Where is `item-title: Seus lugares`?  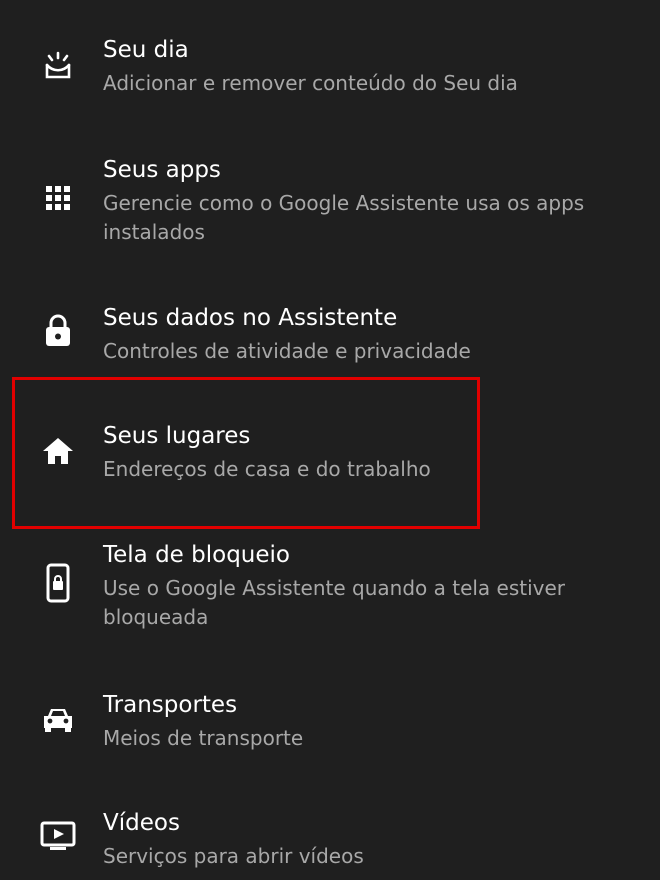
item-title: Seus lugares is located at coordinates (177, 436).